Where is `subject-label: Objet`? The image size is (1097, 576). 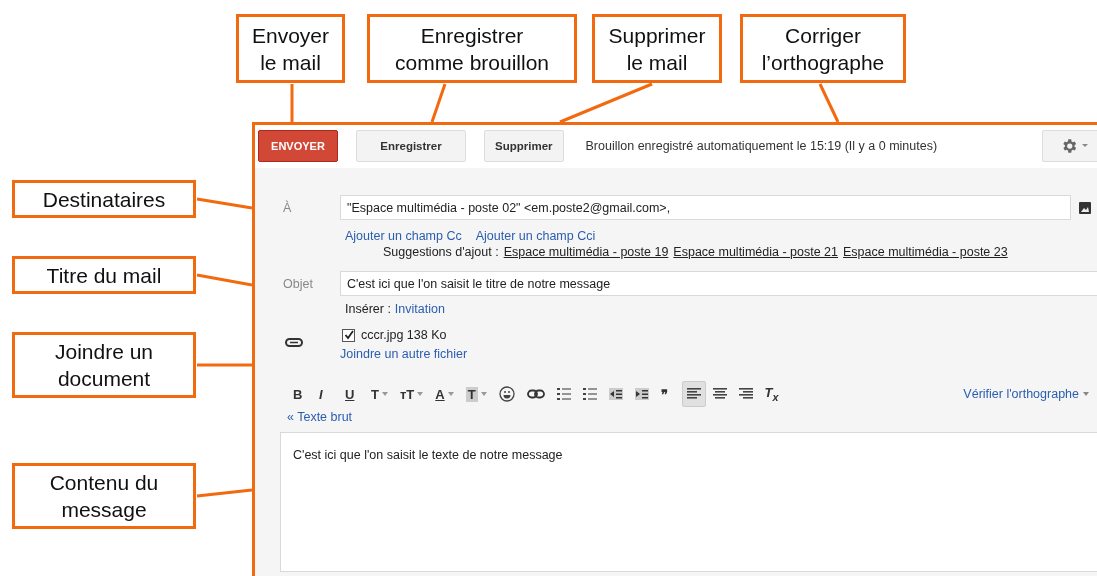
subject-label: Objet is located at coordinates (298, 283).